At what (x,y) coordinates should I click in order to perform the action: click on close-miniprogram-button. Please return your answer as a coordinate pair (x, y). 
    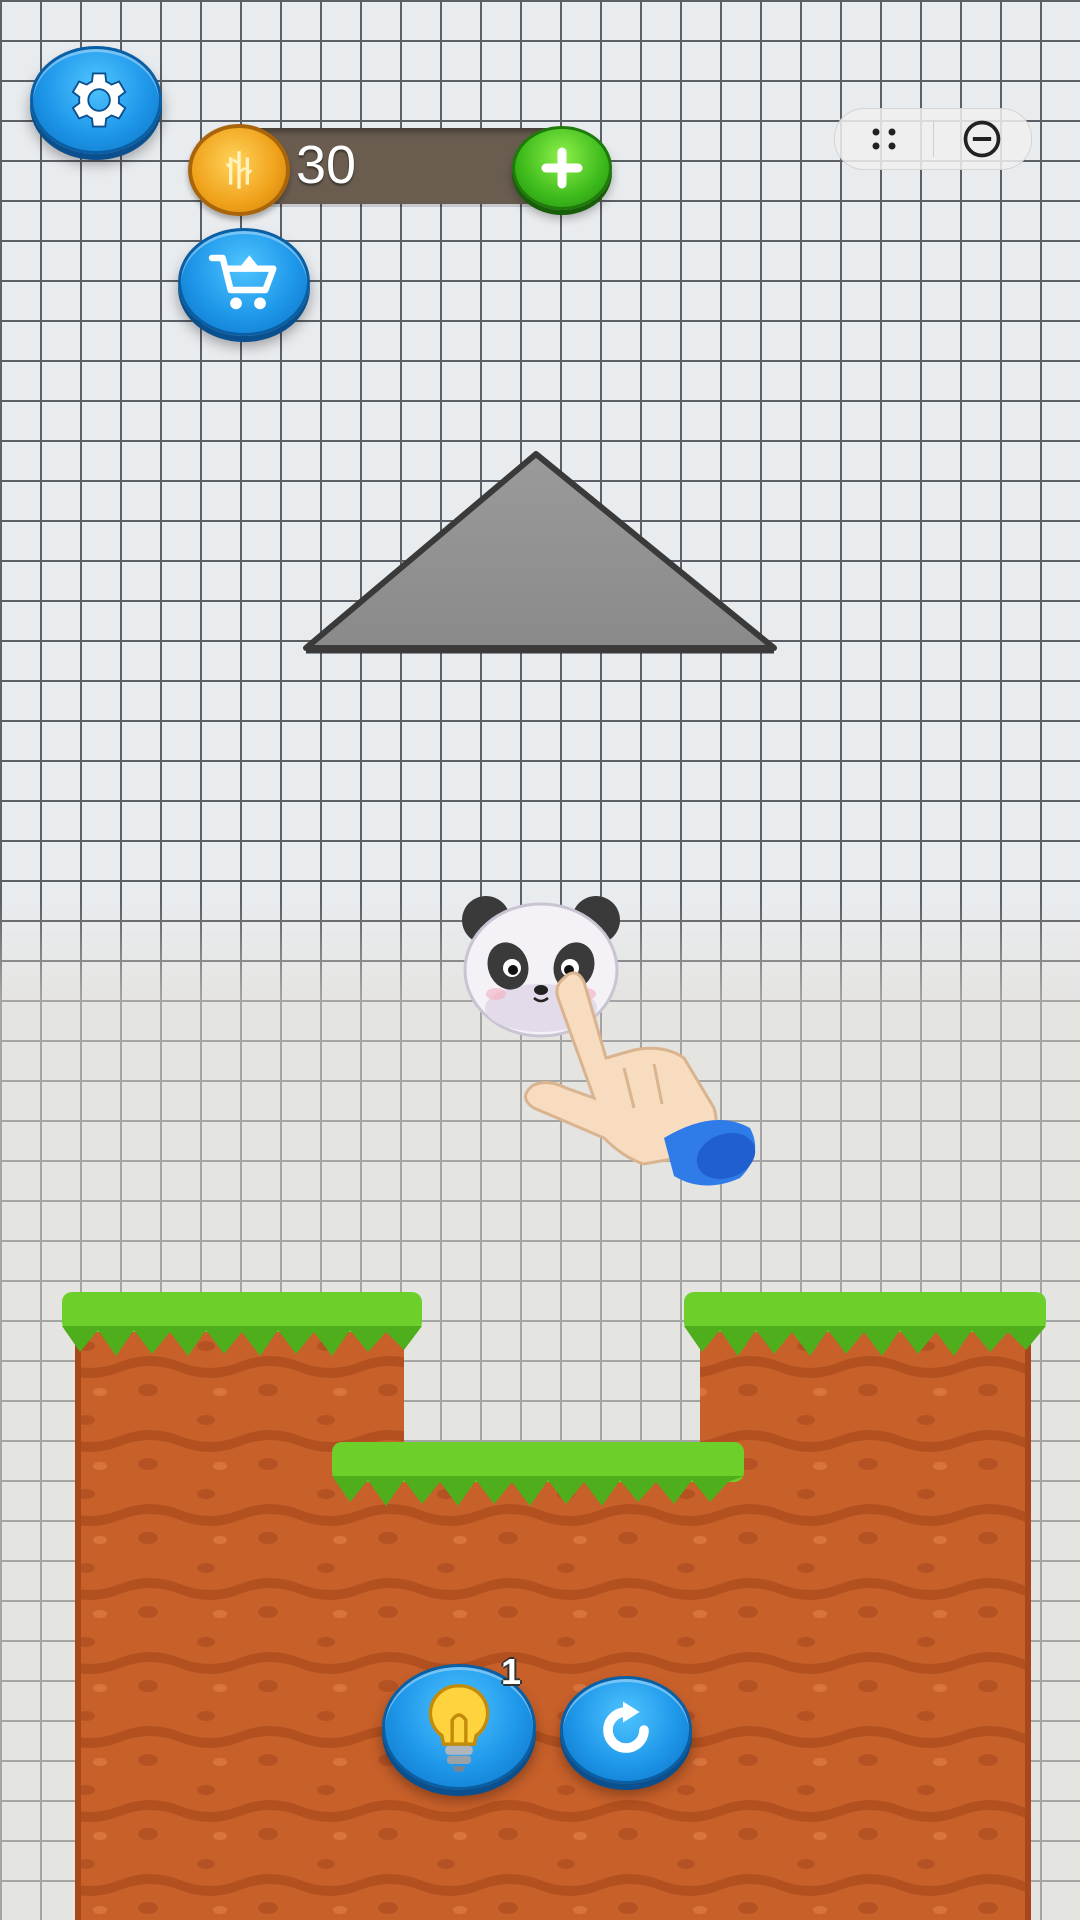
    Looking at the image, I should click on (983, 139).